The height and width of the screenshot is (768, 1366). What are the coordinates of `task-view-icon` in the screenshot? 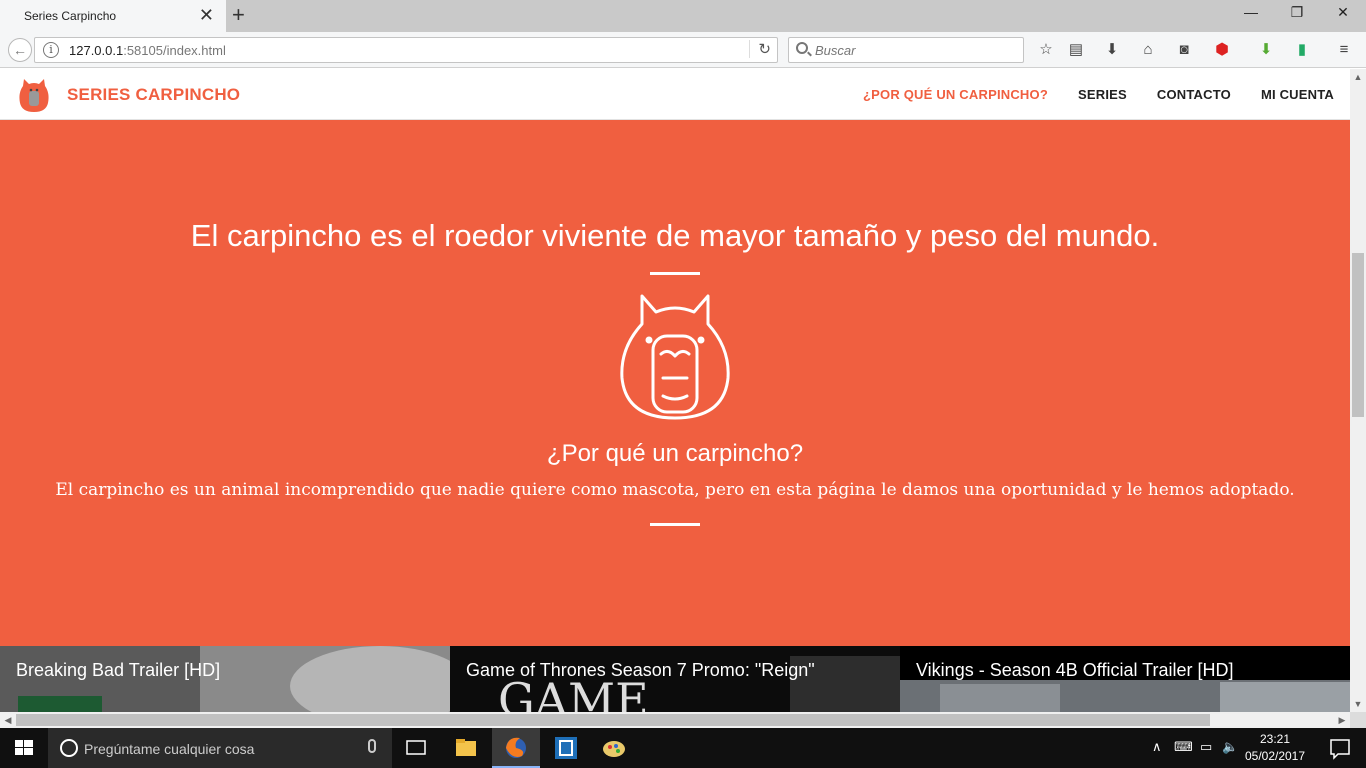 It's located at (416, 748).